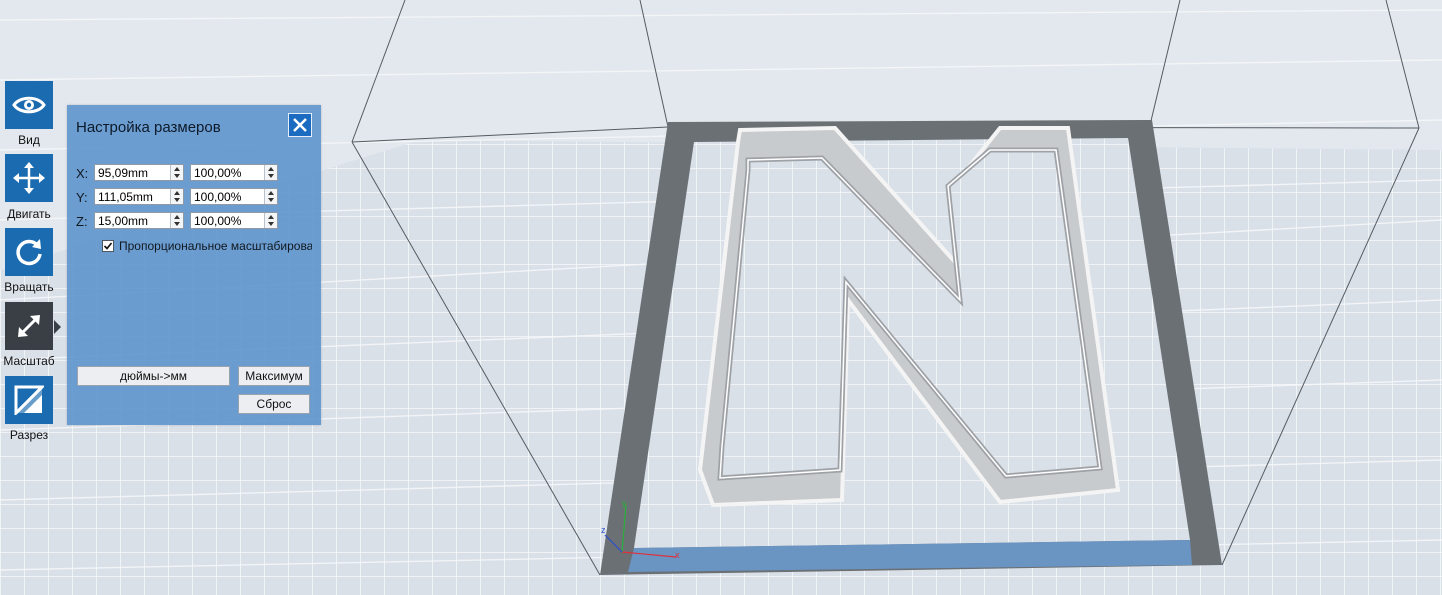  What do you see at coordinates (131, 196) in the screenshot?
I see `y-size-field` at bounding box center [131, 196].